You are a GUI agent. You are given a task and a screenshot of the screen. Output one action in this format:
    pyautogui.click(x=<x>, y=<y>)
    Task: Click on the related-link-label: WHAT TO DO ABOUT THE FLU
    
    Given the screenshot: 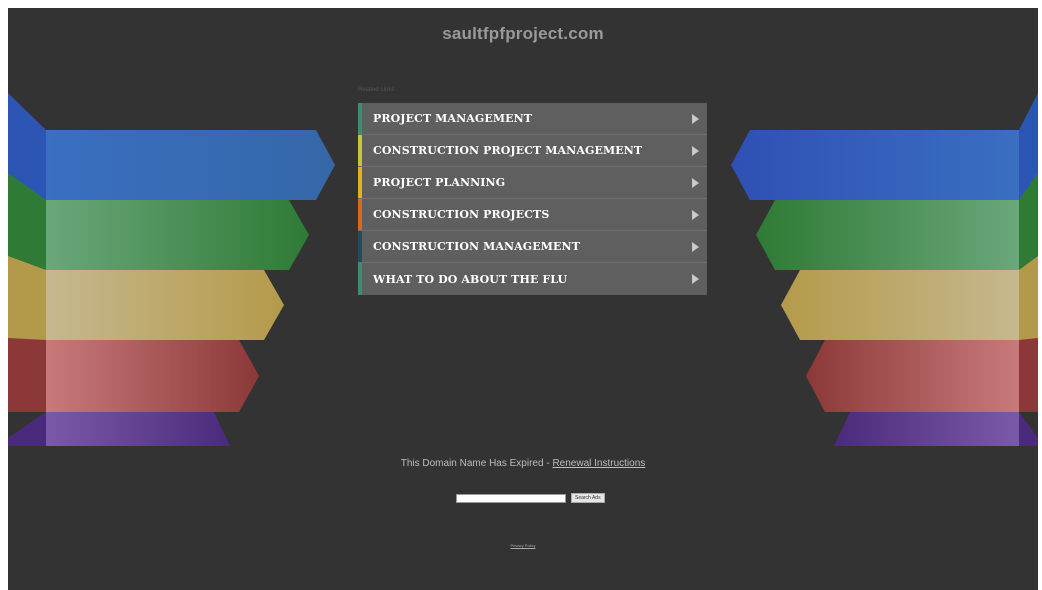 What is the action you would take?
    pyautogui.click(x=470, y=279)
    